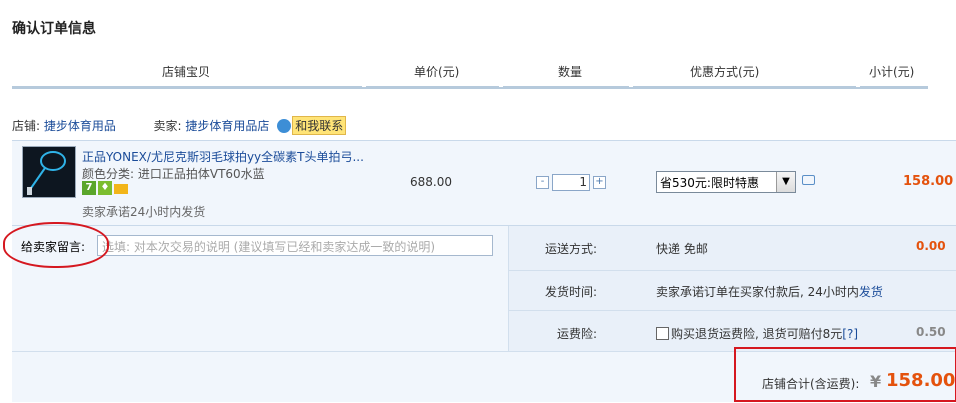 The height and width of the screenshot is (403, 956). I want to click on service-badges: 7 ♦, so click(106, 188).